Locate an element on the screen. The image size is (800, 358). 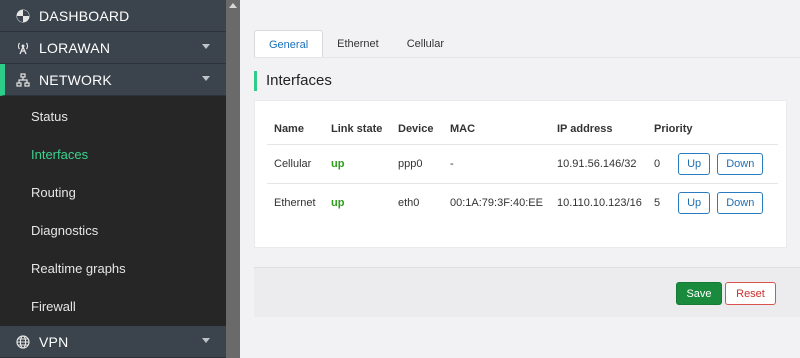
tab-bar: General Ethernet Cellular is located at coordinates (356, 44).